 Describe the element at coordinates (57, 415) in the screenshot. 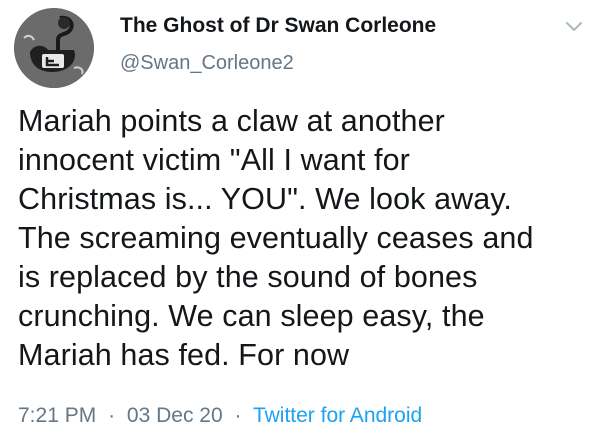

I see `tweet-time: 7:21 PM` at that location.